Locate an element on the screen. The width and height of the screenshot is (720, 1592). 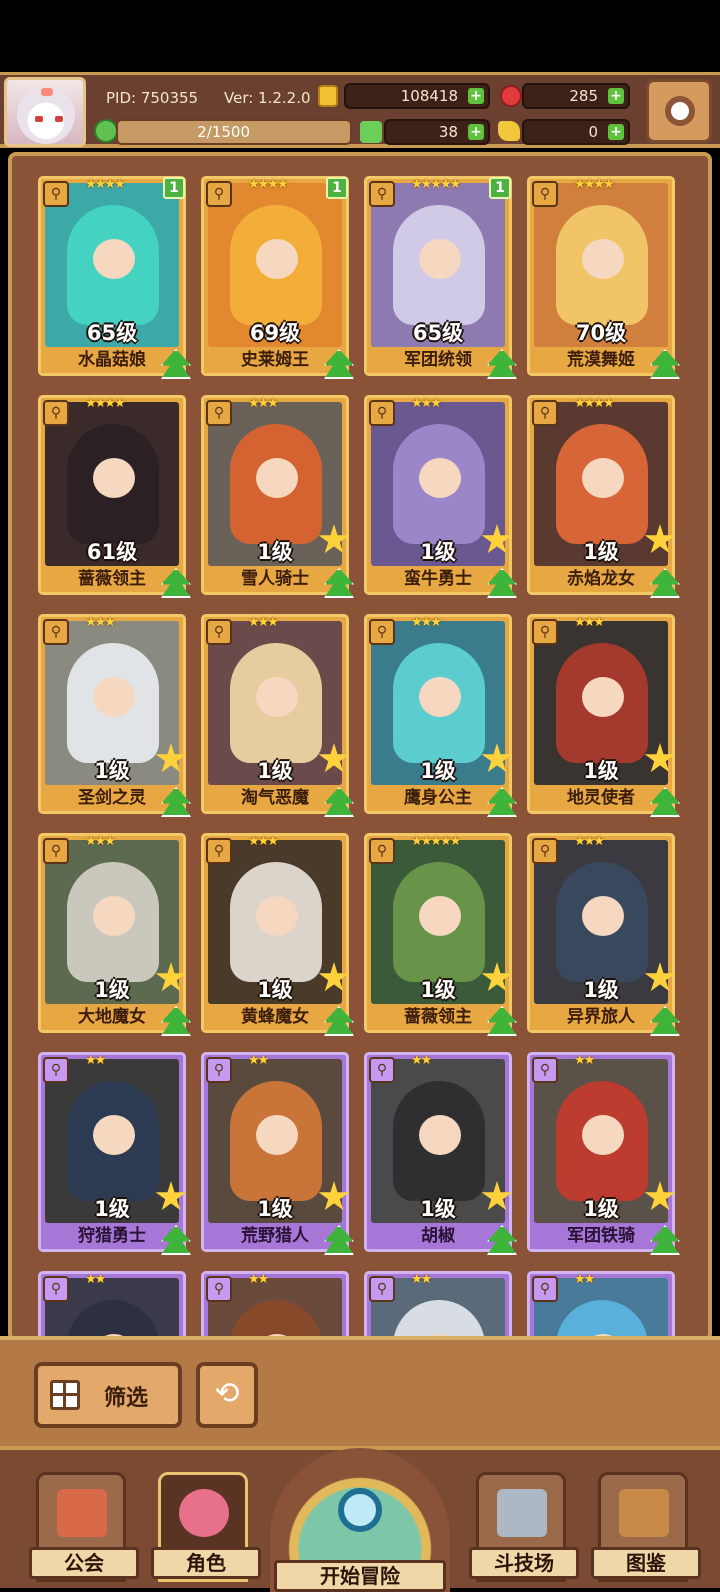
character-card: ⚲ ★★★★★ 1 65级 军团统领 is located at coordinates (440, 277).